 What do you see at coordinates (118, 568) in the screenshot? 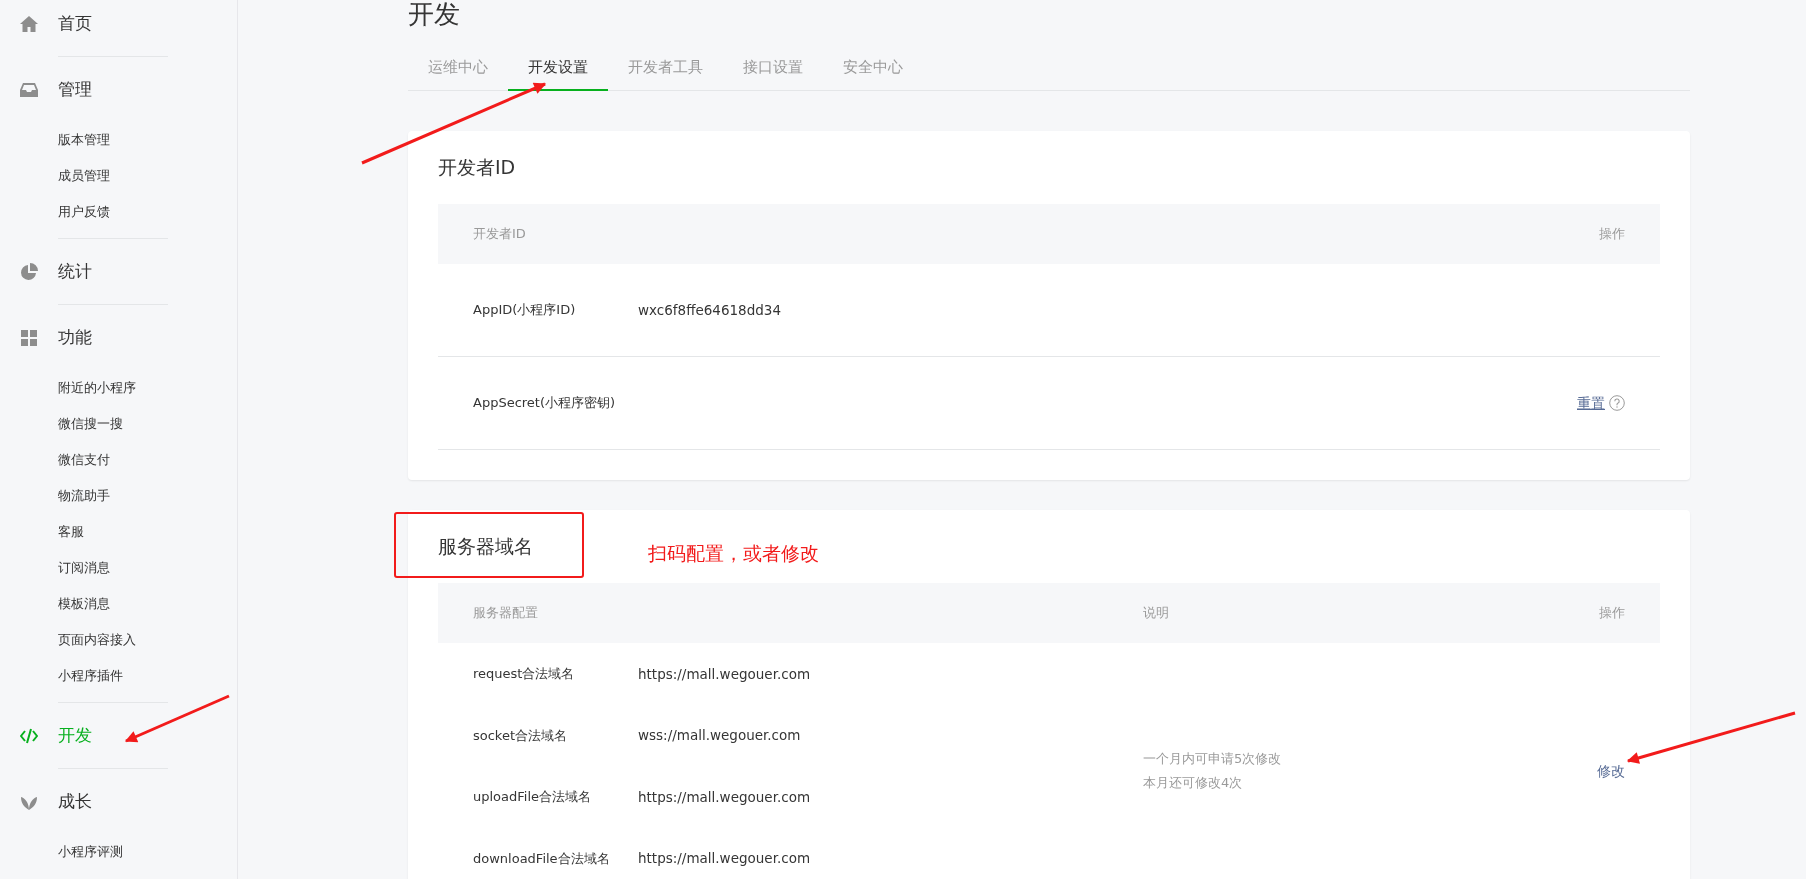
I see `sidebar-subitem: 订阅消息` at bounding box center [118, 568].